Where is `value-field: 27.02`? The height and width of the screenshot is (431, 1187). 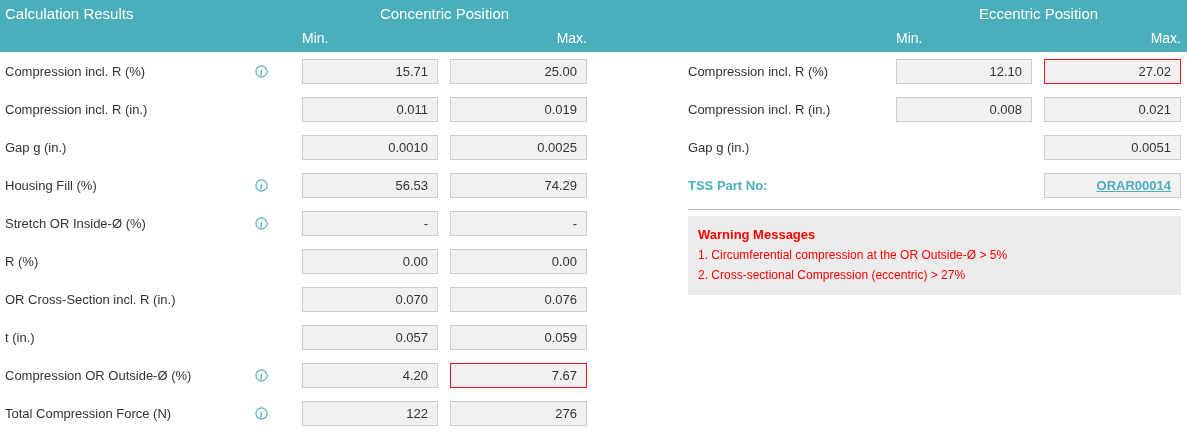 value-field: 27.02 is located at coordinates (1112, 71).